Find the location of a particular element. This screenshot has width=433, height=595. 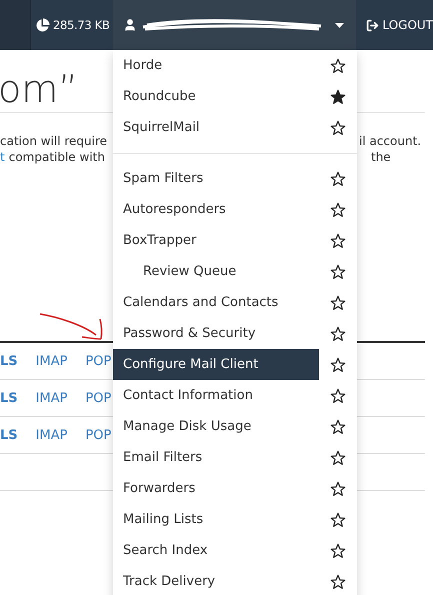

menu-item: Mailing Lists is located at coordinates (216, 519).